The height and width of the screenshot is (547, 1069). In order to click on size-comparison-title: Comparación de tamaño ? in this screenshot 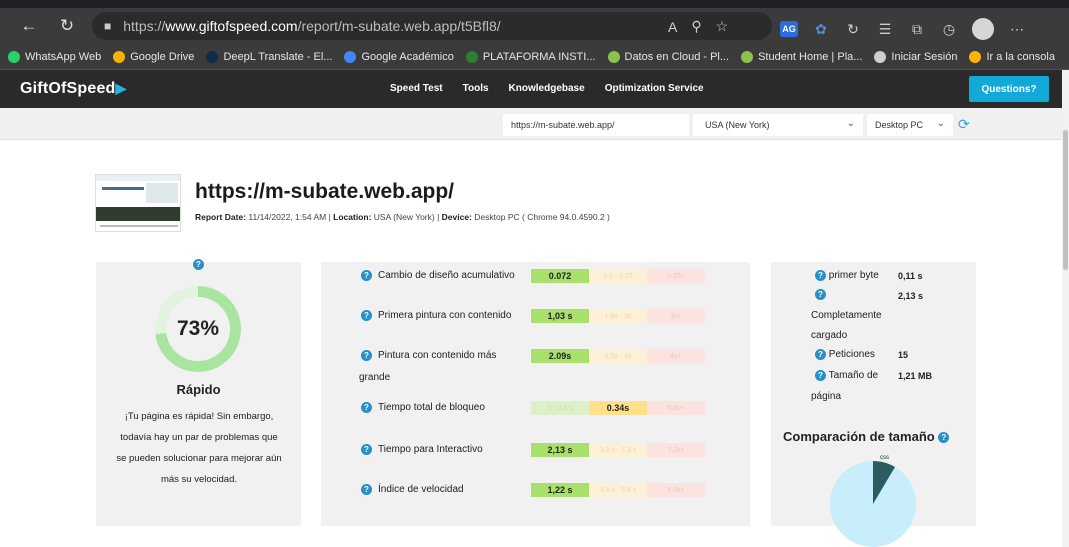, I will do `click(866, 436)`.